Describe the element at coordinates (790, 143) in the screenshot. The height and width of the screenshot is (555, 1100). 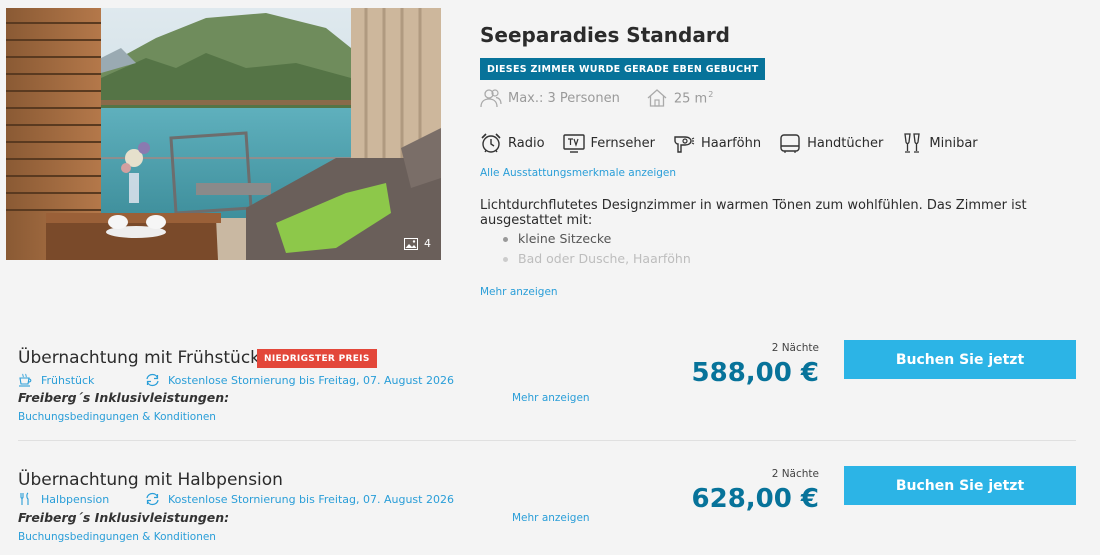
I see `towel-icon` at that location.